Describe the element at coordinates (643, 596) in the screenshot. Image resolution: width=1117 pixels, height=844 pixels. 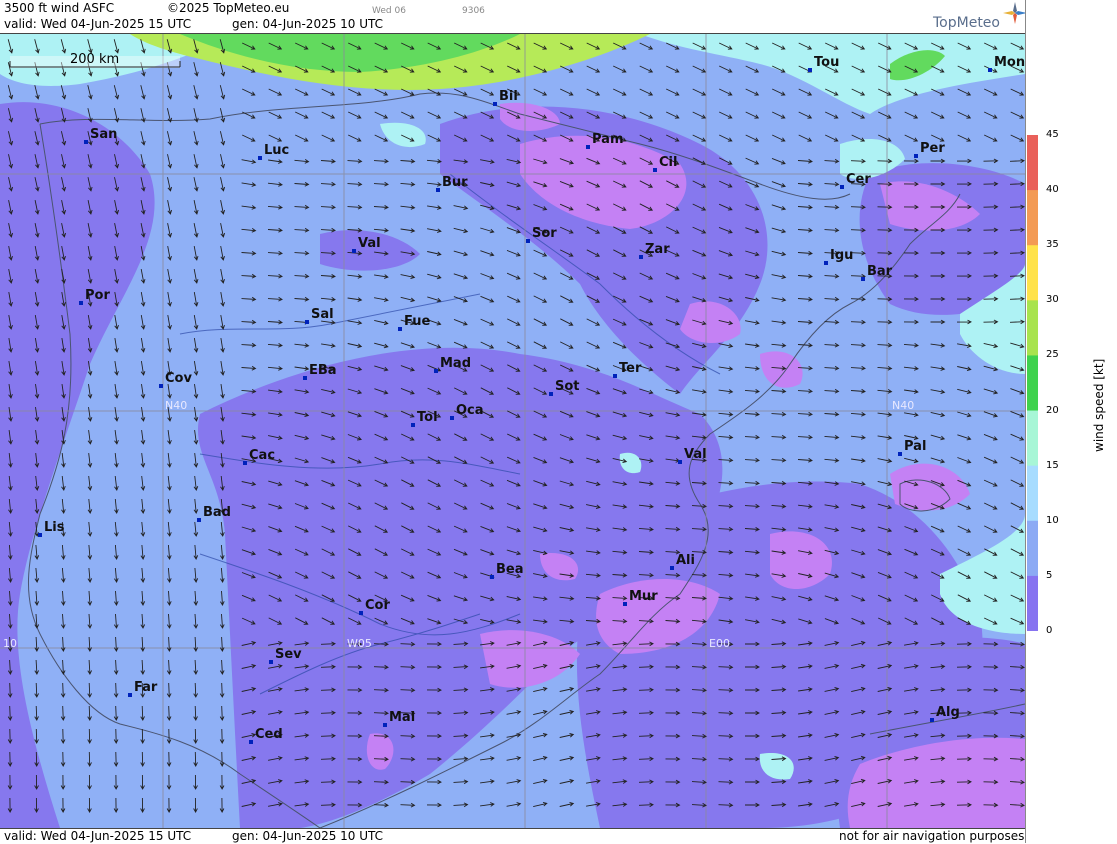
I see `city-label: Mur` at that location.